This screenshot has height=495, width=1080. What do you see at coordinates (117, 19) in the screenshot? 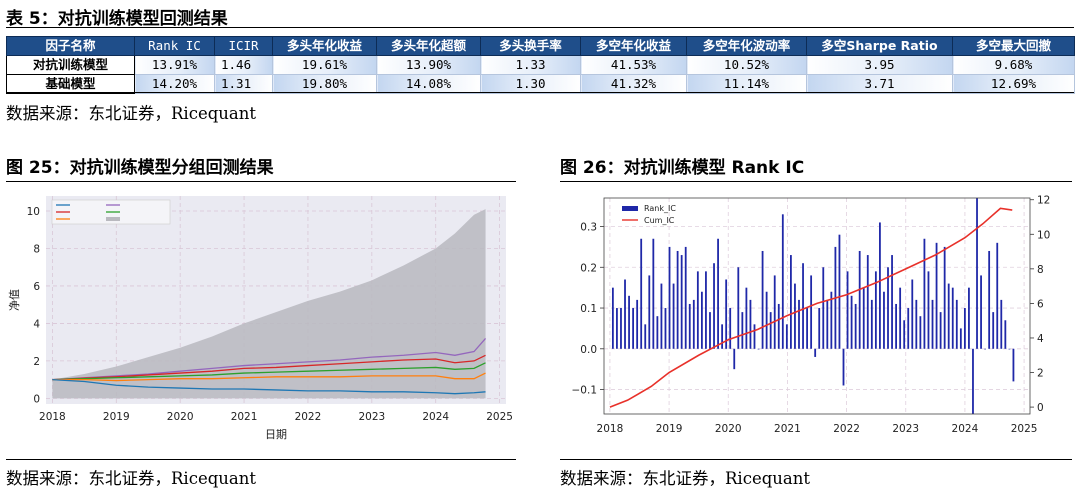
I see `table-caption: 表 5：对抗训练模型回测结果` at bounding box center [117, 19].